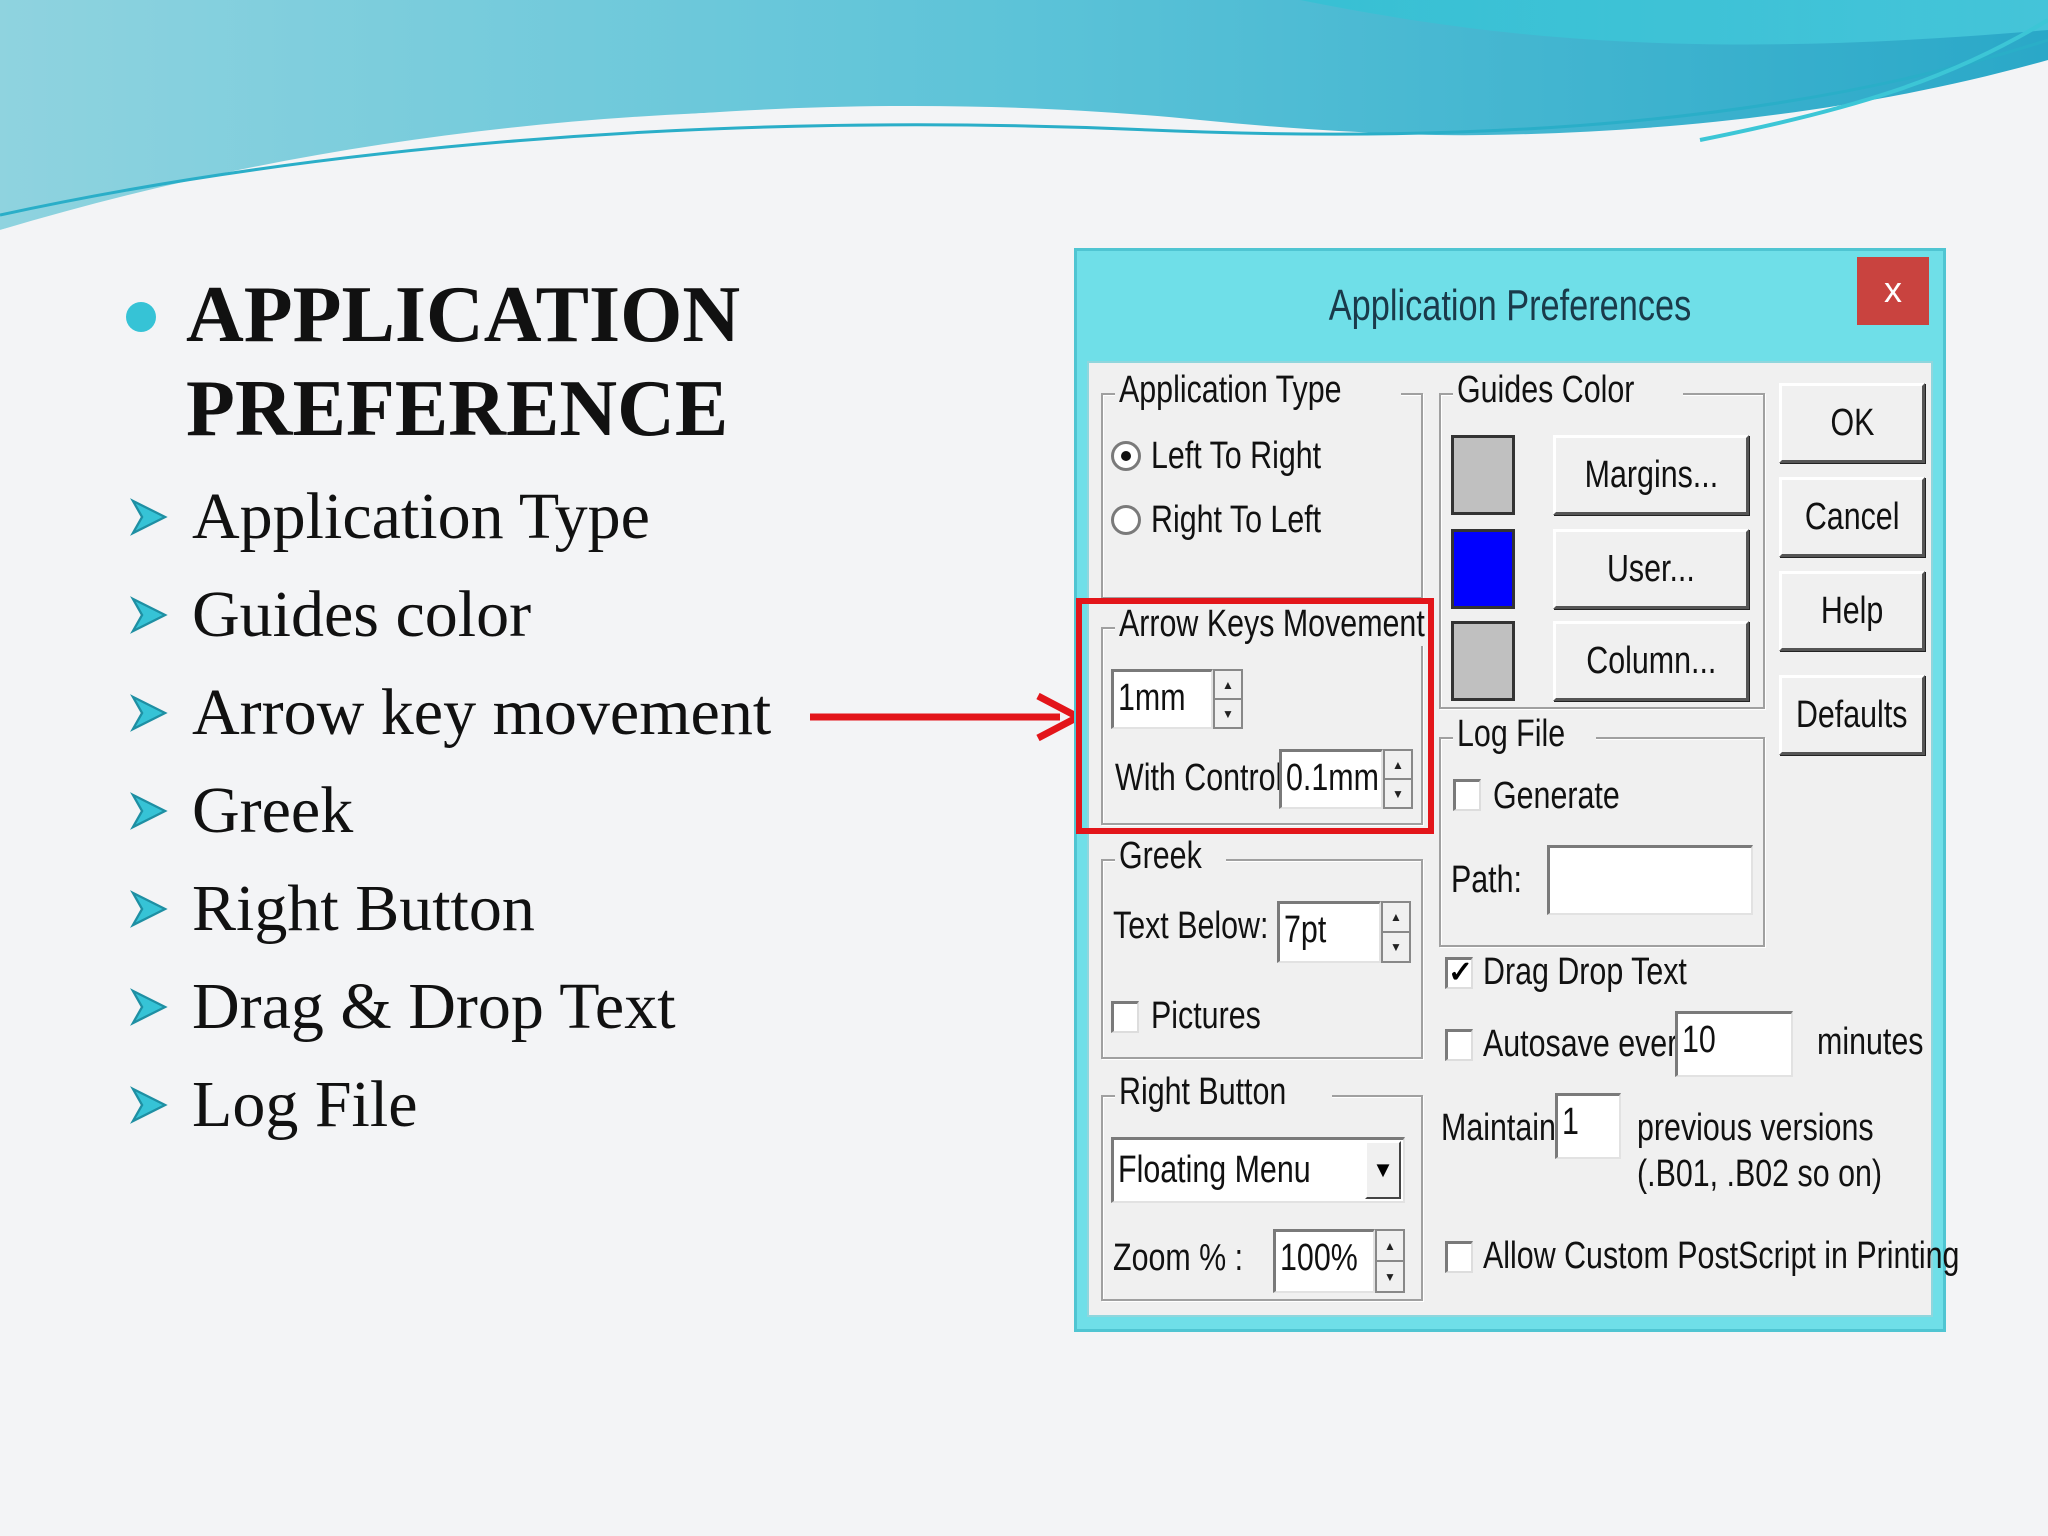  Describe the element at coordinates (1224, 1092) in the screenshot. I see `group-title: Right Button` at that location.